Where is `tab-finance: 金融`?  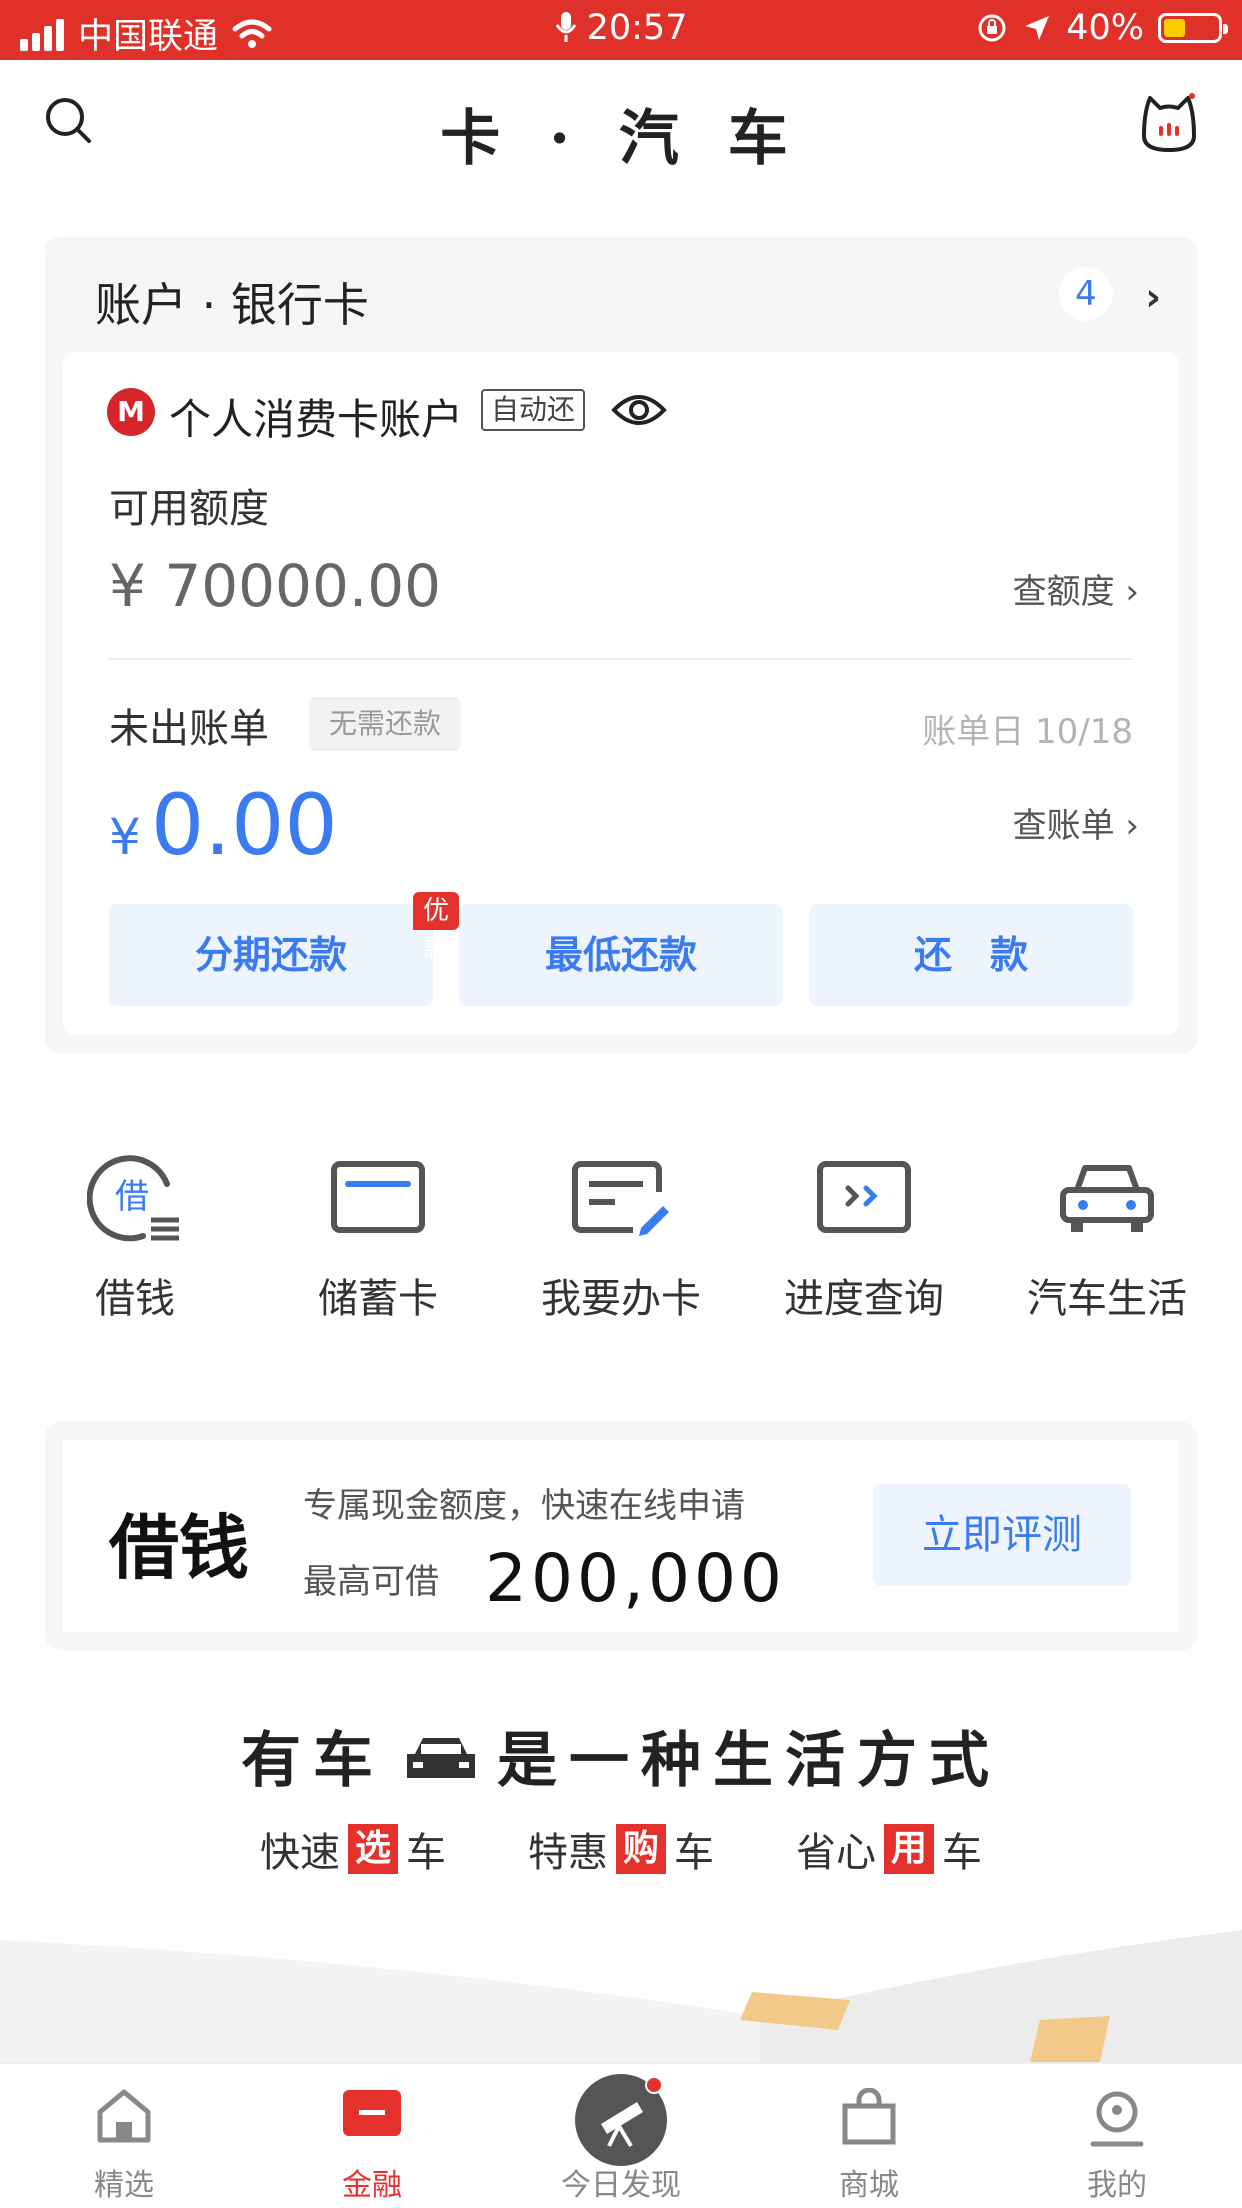
tab-finance: 金融 is located at coordinates (372, 2136).